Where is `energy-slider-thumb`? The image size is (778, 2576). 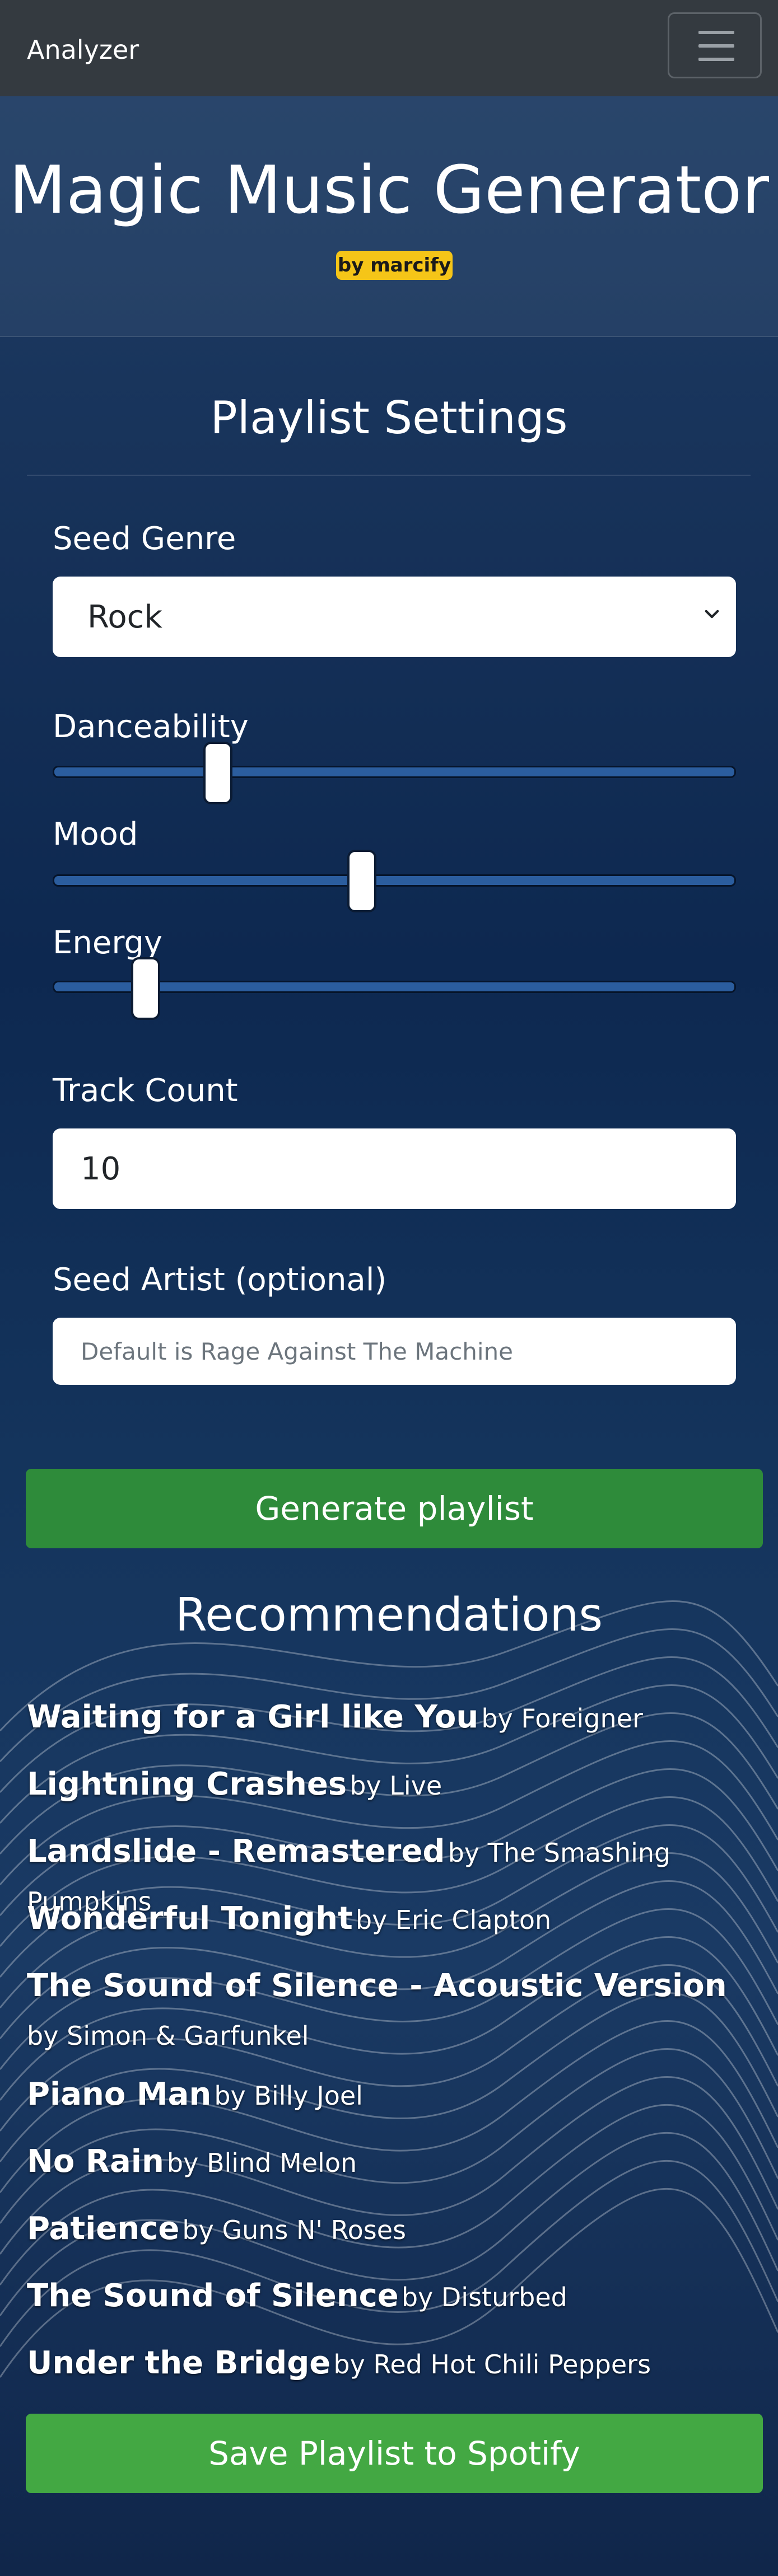 energy-slider-thumb is located at coordinates (146, 989).